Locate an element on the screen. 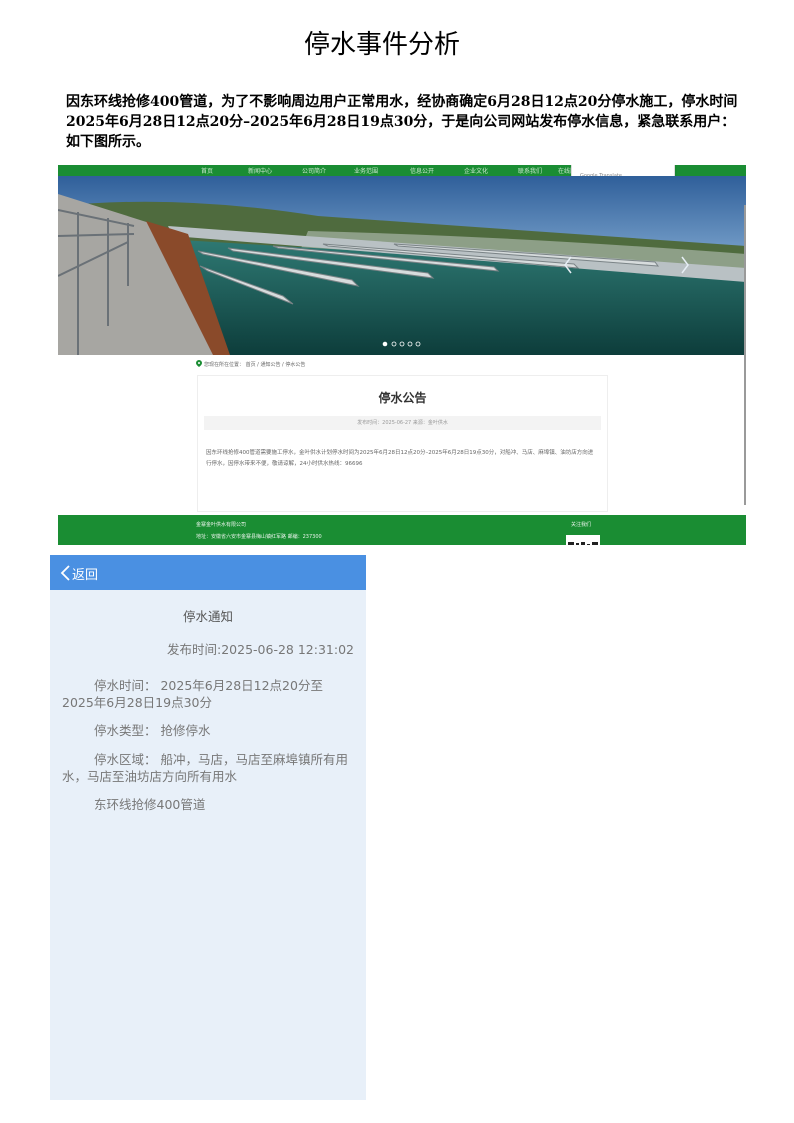  water-plant-image is located at coordinates (402, 265).